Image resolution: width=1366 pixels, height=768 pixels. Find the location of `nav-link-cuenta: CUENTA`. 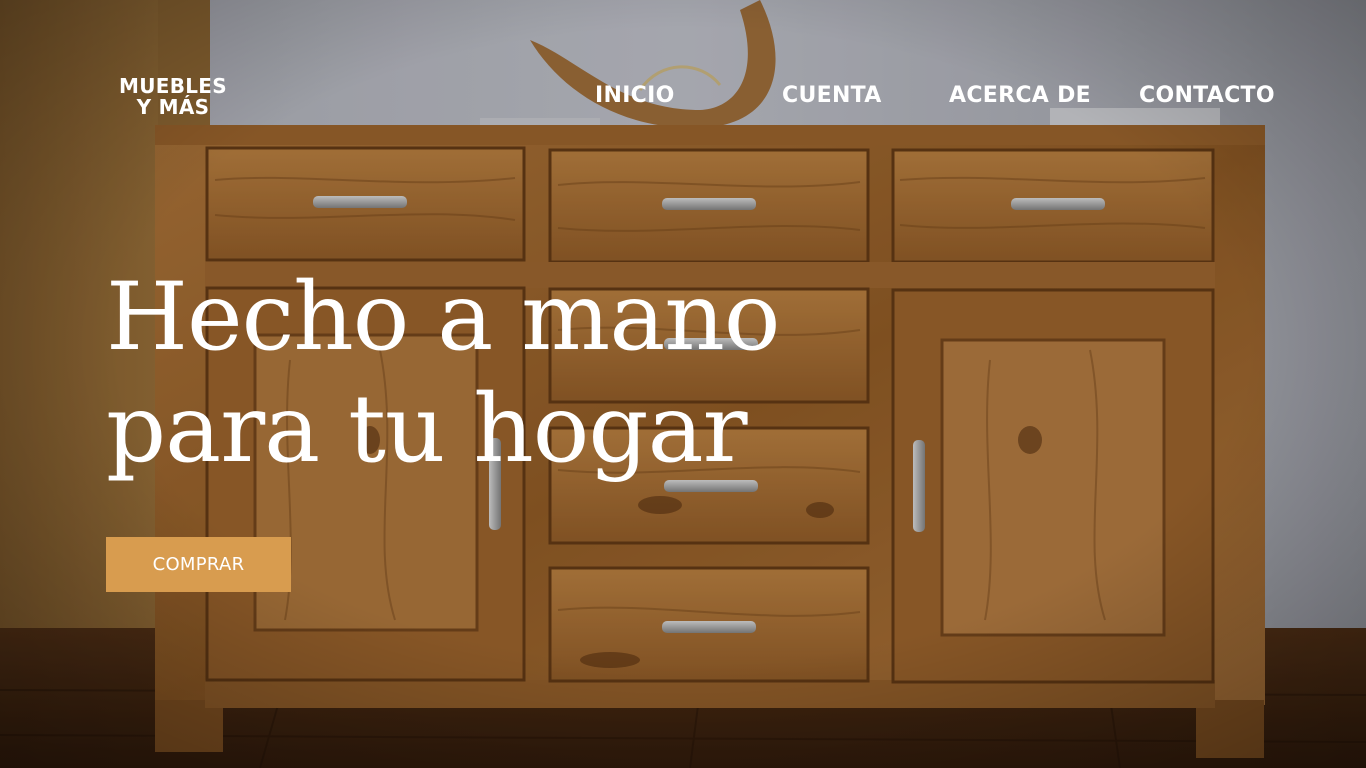

nav-link-cuenta: CUENTA is located at coordinates (832, 96).